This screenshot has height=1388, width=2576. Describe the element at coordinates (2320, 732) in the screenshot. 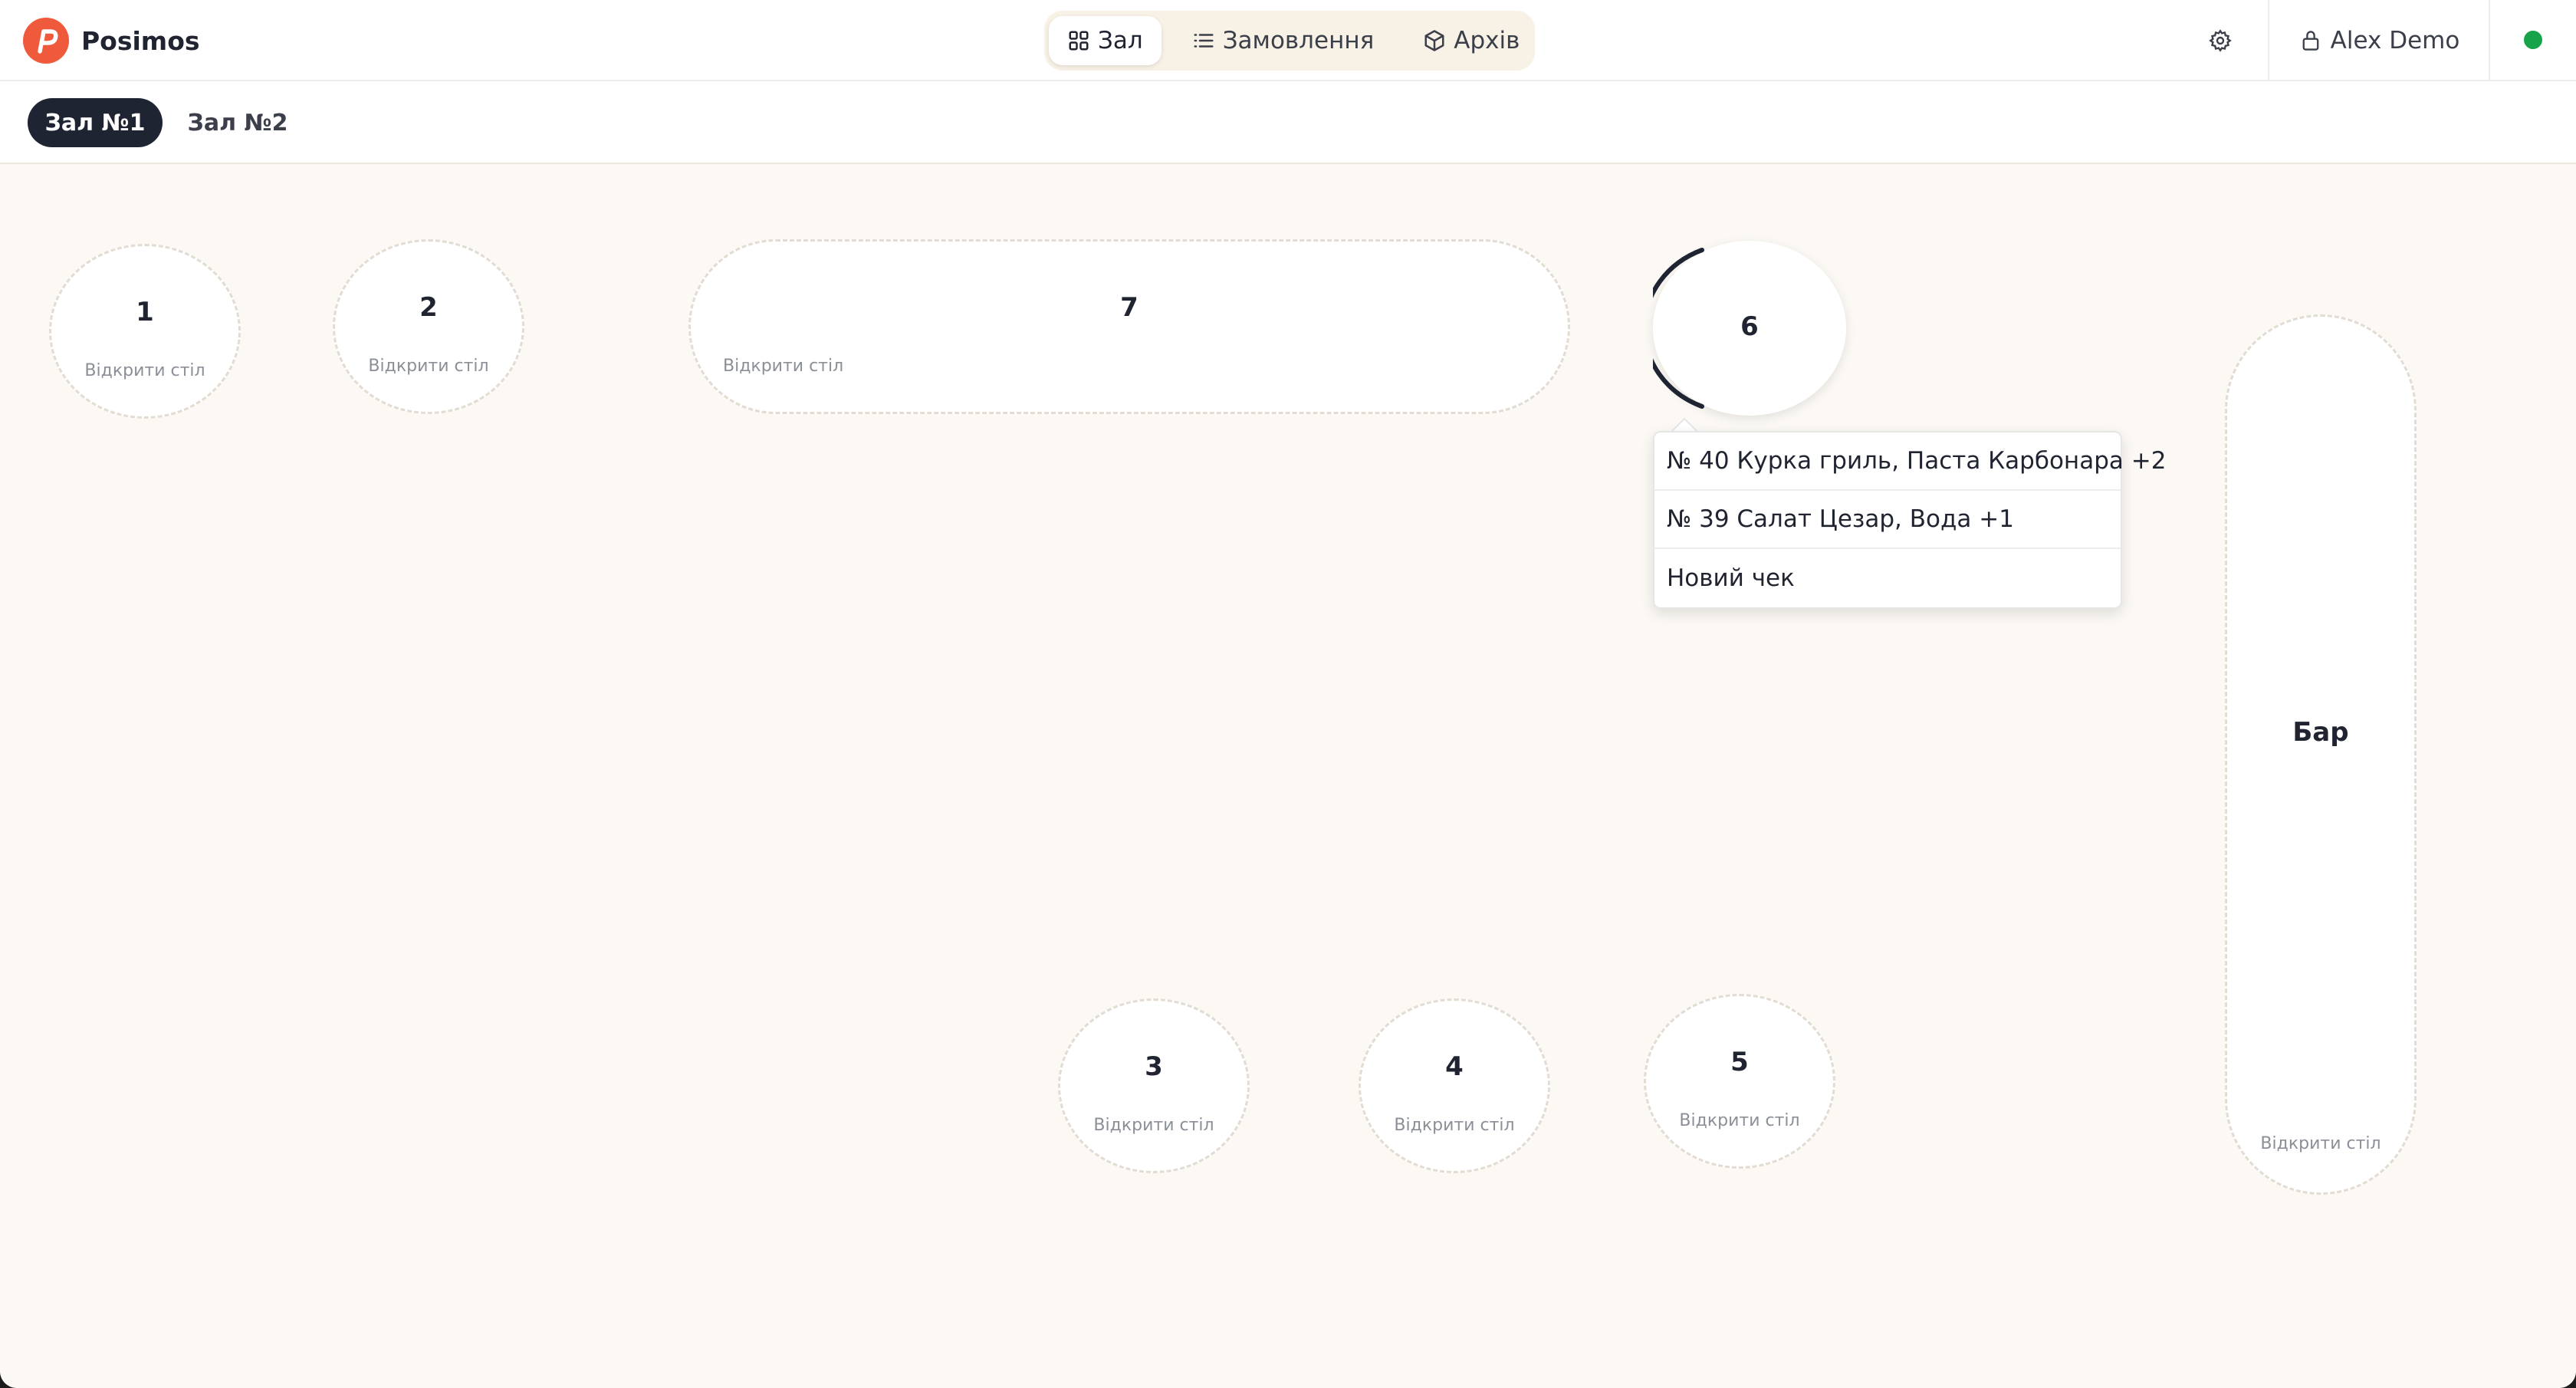

I see `table-number: Бар` at that location.